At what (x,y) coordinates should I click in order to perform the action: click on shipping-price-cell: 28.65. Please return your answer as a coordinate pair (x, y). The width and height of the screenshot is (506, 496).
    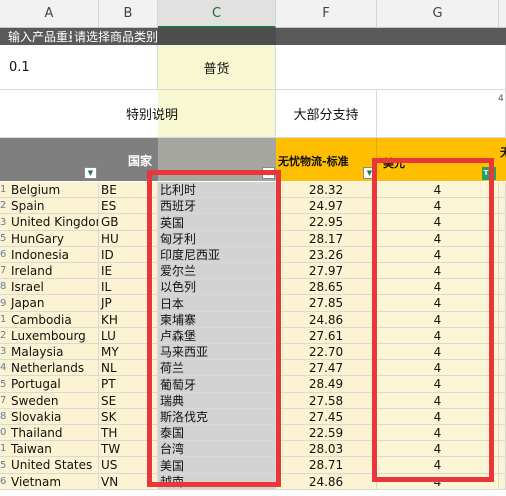
    Looking at the image, I should click on (326, 287).